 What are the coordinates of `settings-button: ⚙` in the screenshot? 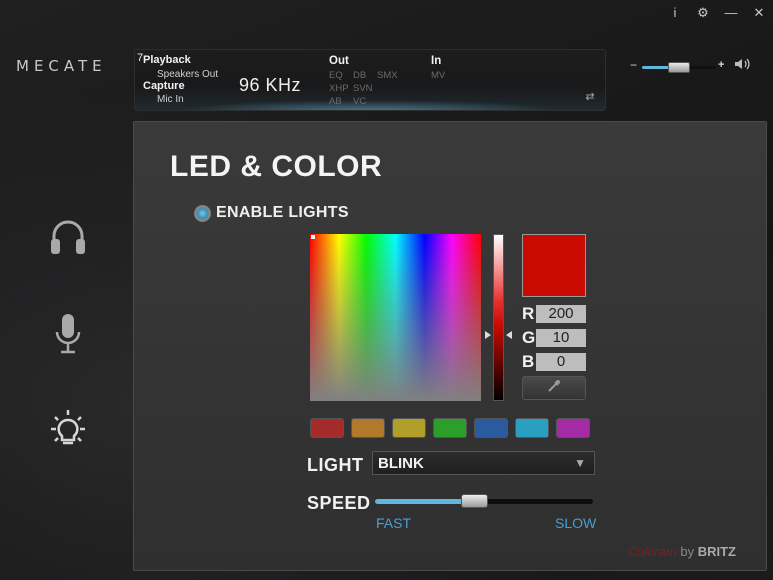 It's located at (703, 13).